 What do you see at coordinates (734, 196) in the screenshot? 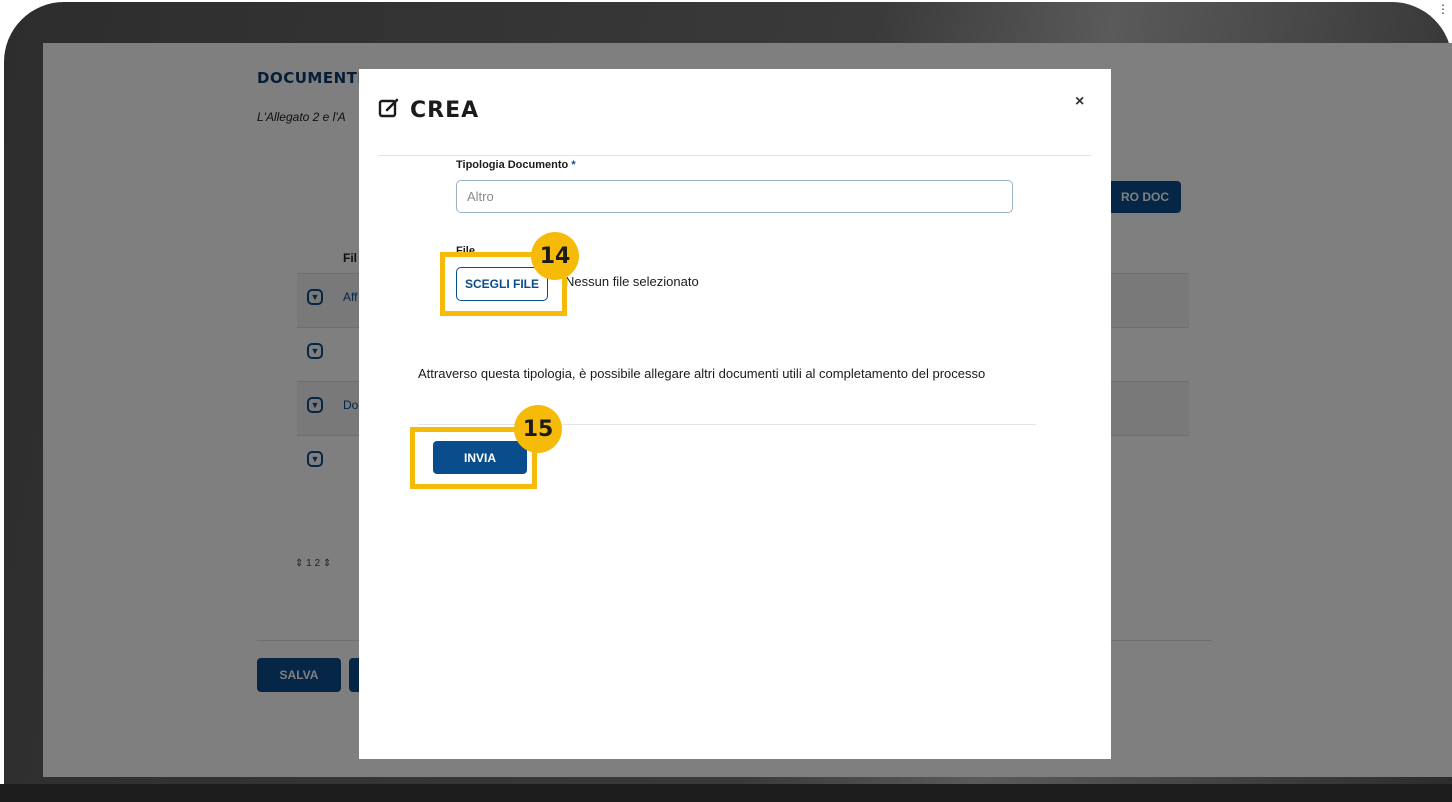
I see `doc-type-input` at bounding box center [734, 196].